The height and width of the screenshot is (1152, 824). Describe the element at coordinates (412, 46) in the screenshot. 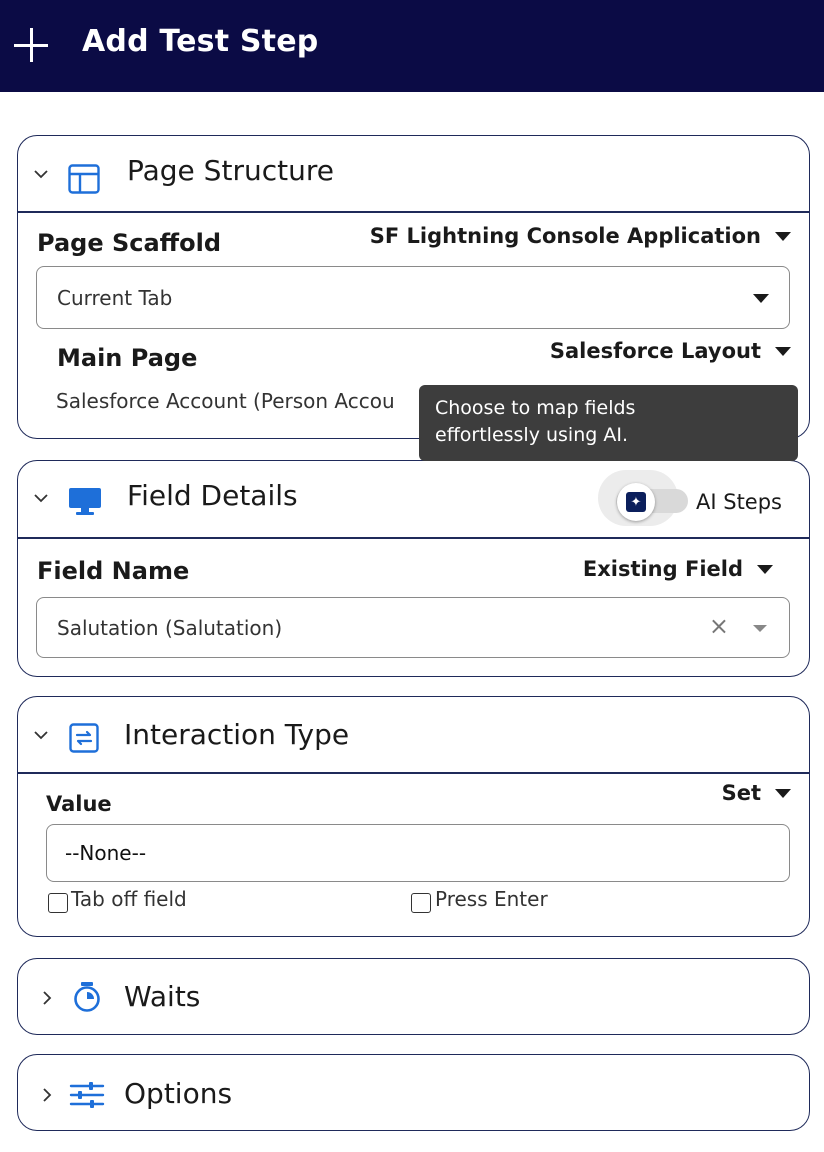

I see `app-header: Add Test Step` at that location.